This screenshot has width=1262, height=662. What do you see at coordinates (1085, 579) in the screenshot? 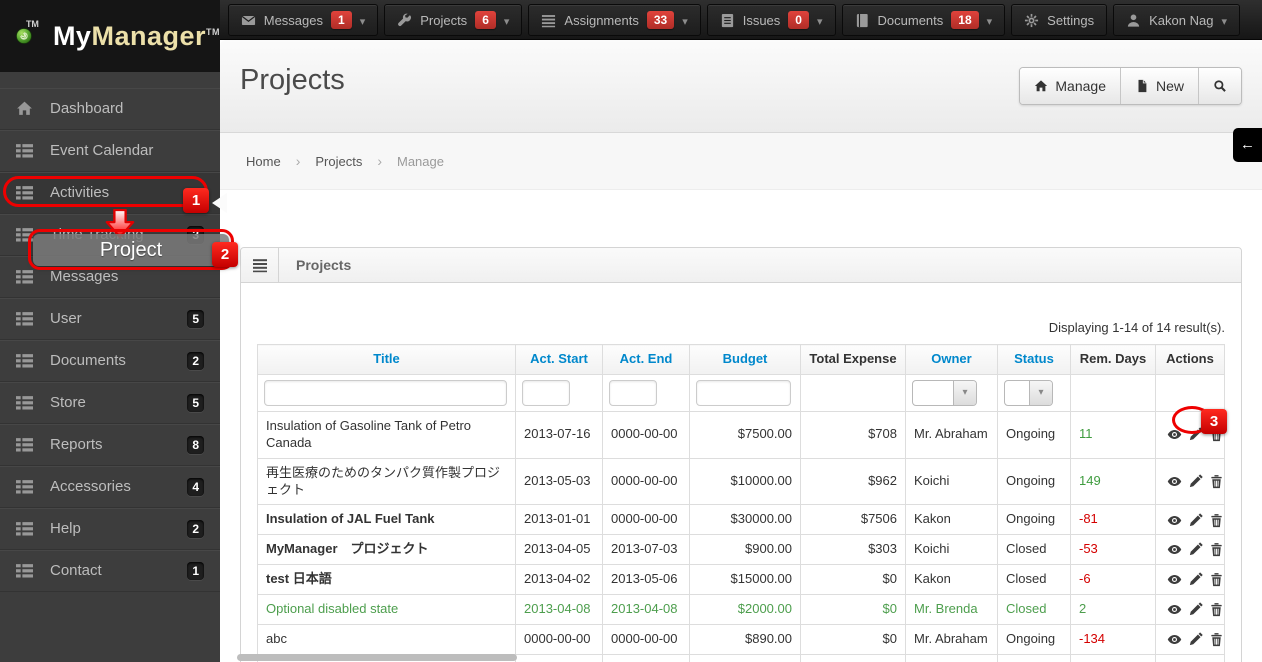
I see `remaining-days: -6` at bounding box center [1085, 579].